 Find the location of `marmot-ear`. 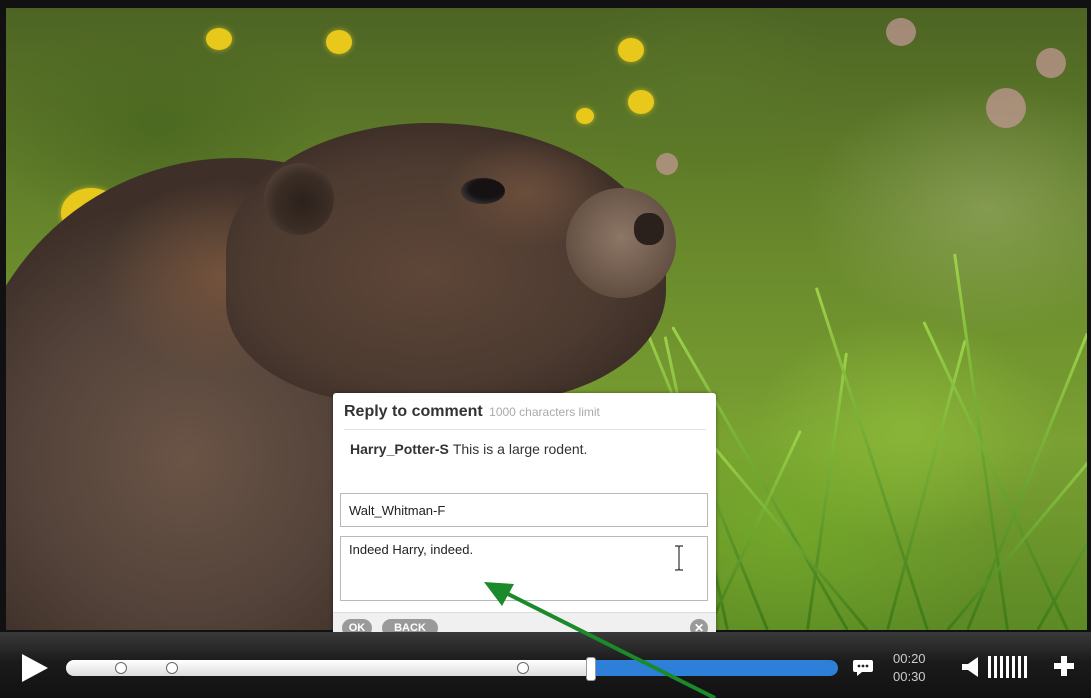

marmot-ear is located at coordinates (299, 199).